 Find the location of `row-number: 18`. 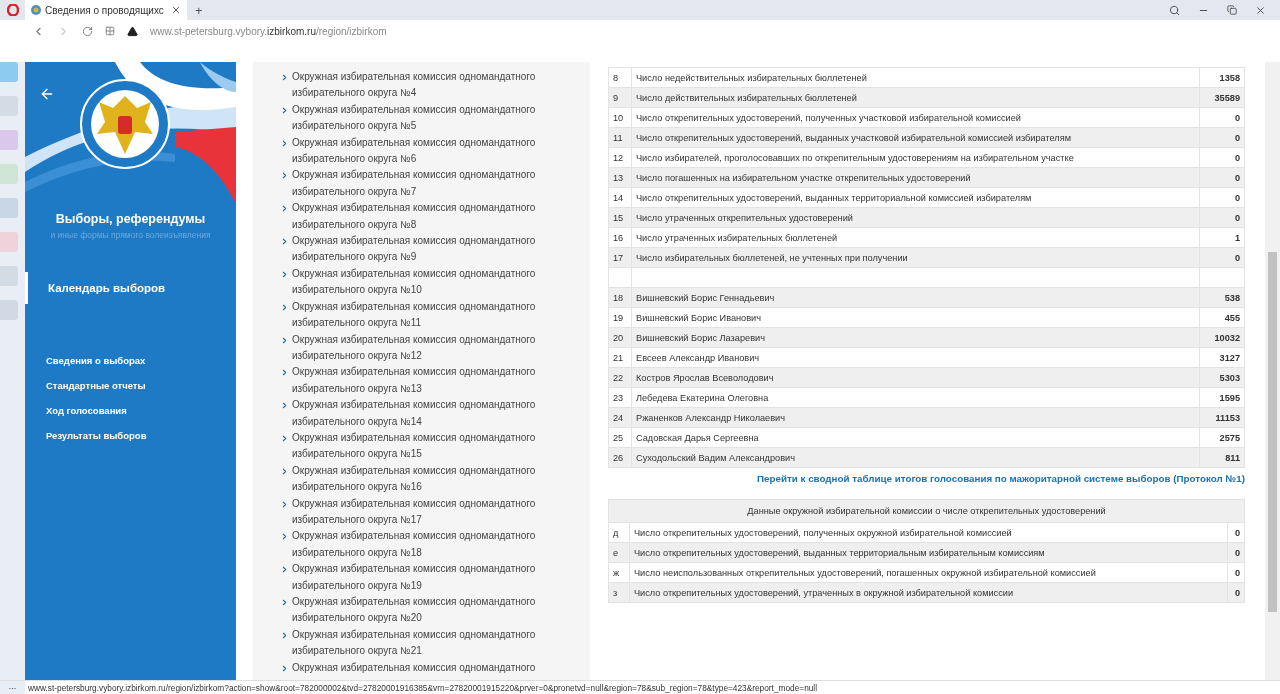

row-number: 18 is located at coordinates (620, 297).